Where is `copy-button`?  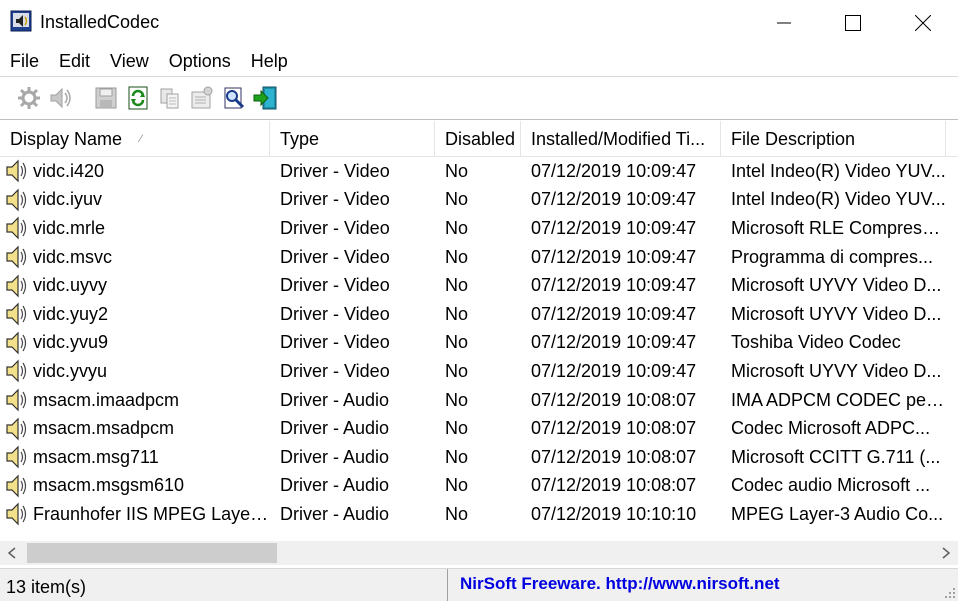 copy-button is located at coordinates (170, 98).